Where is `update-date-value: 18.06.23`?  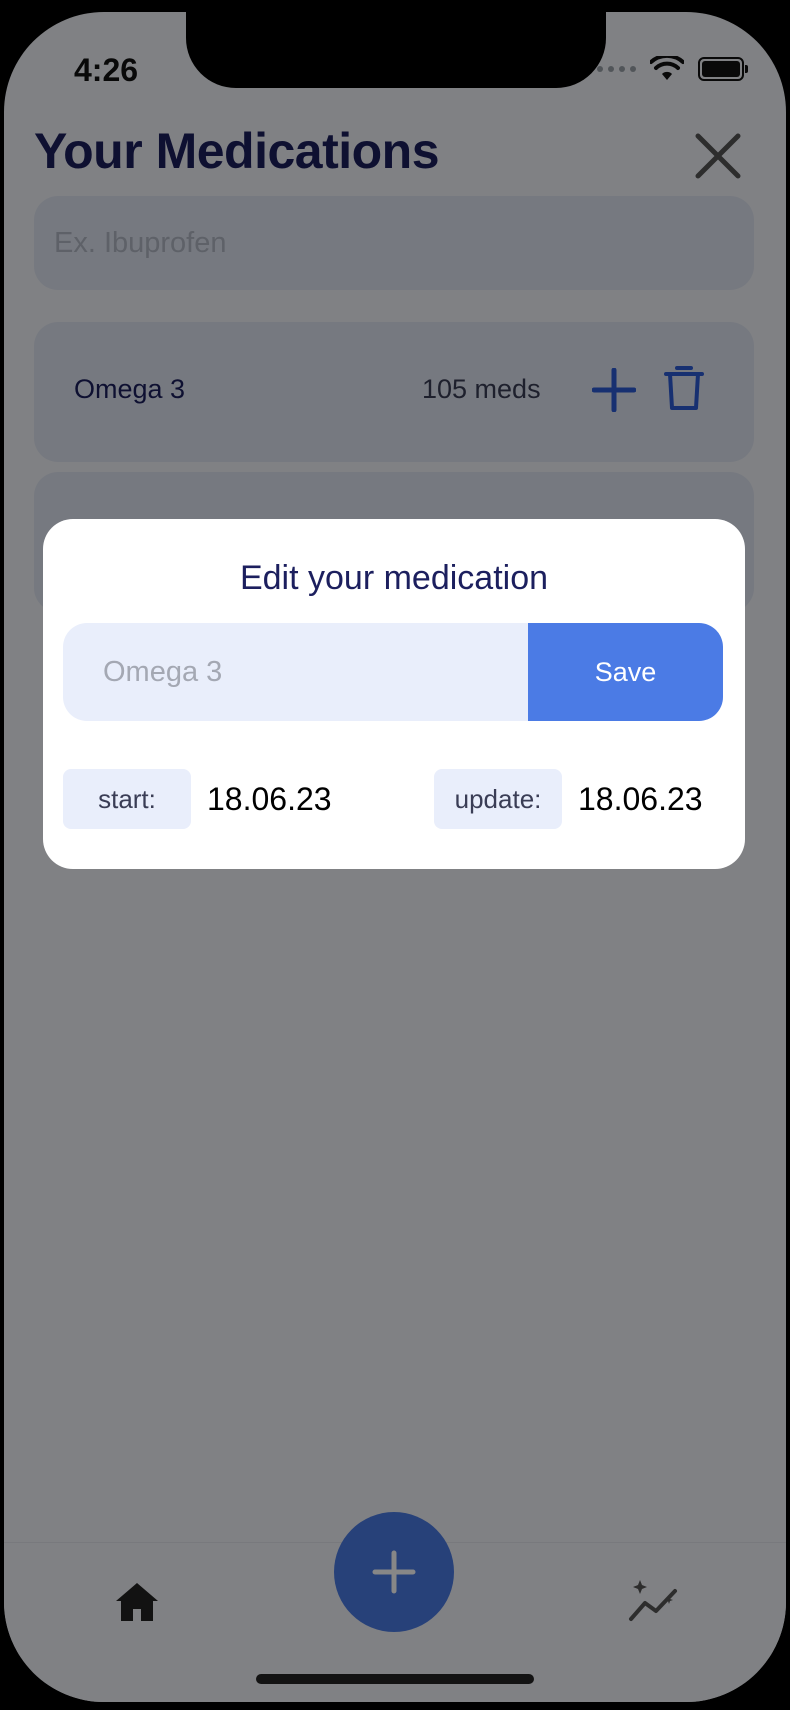 update-date-value: 18.06.23 is located at coordinates (640, 799).